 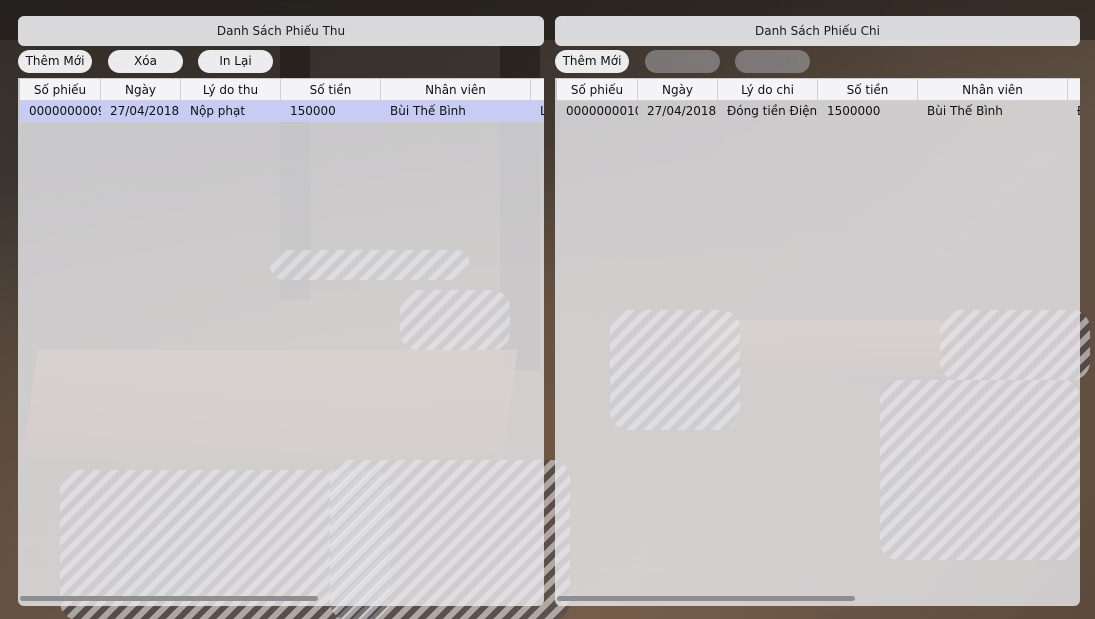 What do you see at coordinates (231, 90) in the screenshot?
I see `column-header: Lý do thu` at bounding box center [231, 90].